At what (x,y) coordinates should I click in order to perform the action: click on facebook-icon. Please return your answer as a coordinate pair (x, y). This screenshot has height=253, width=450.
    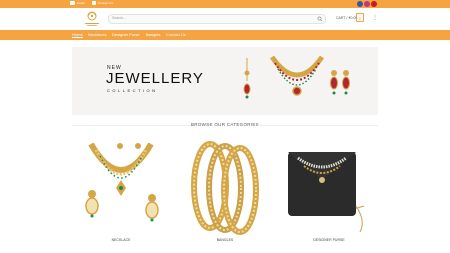
    Looking at the image, I should click on (360, 4).